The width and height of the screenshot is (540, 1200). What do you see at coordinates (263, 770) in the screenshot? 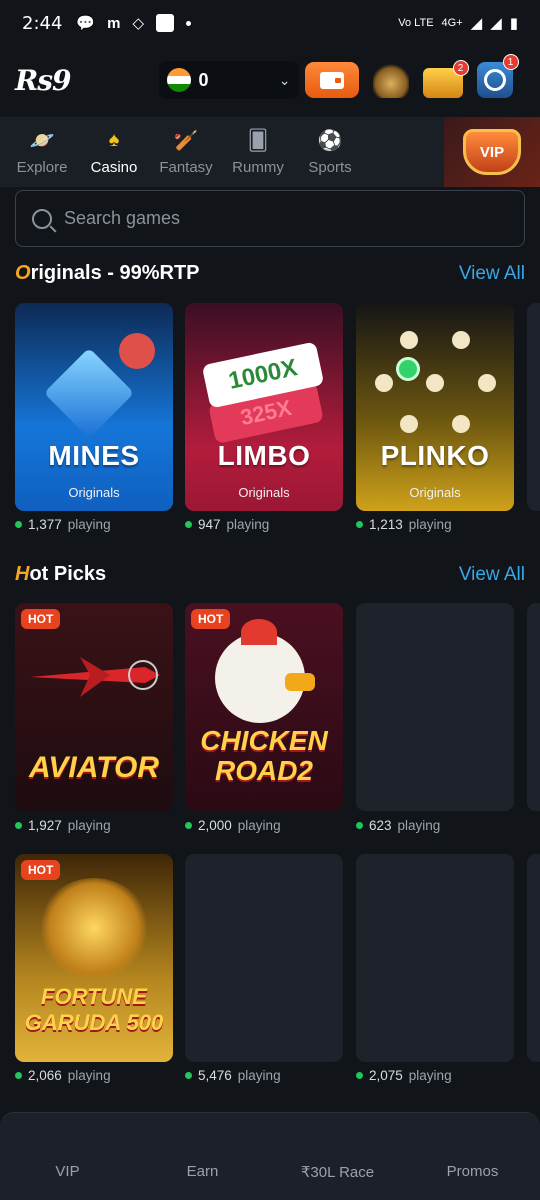
I see `game-title-line2: ROAD2` at bounding box center [263, 770].